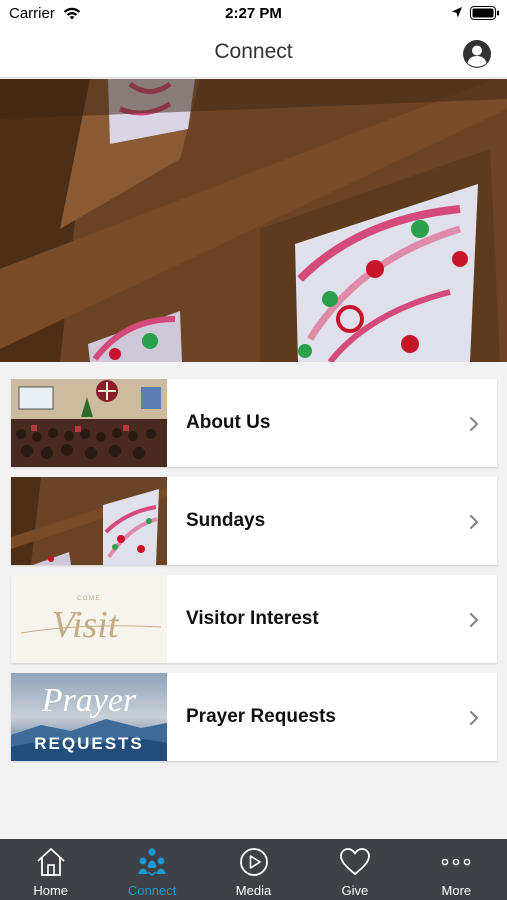  I want to click on tab-label: More, so click(456, 890).